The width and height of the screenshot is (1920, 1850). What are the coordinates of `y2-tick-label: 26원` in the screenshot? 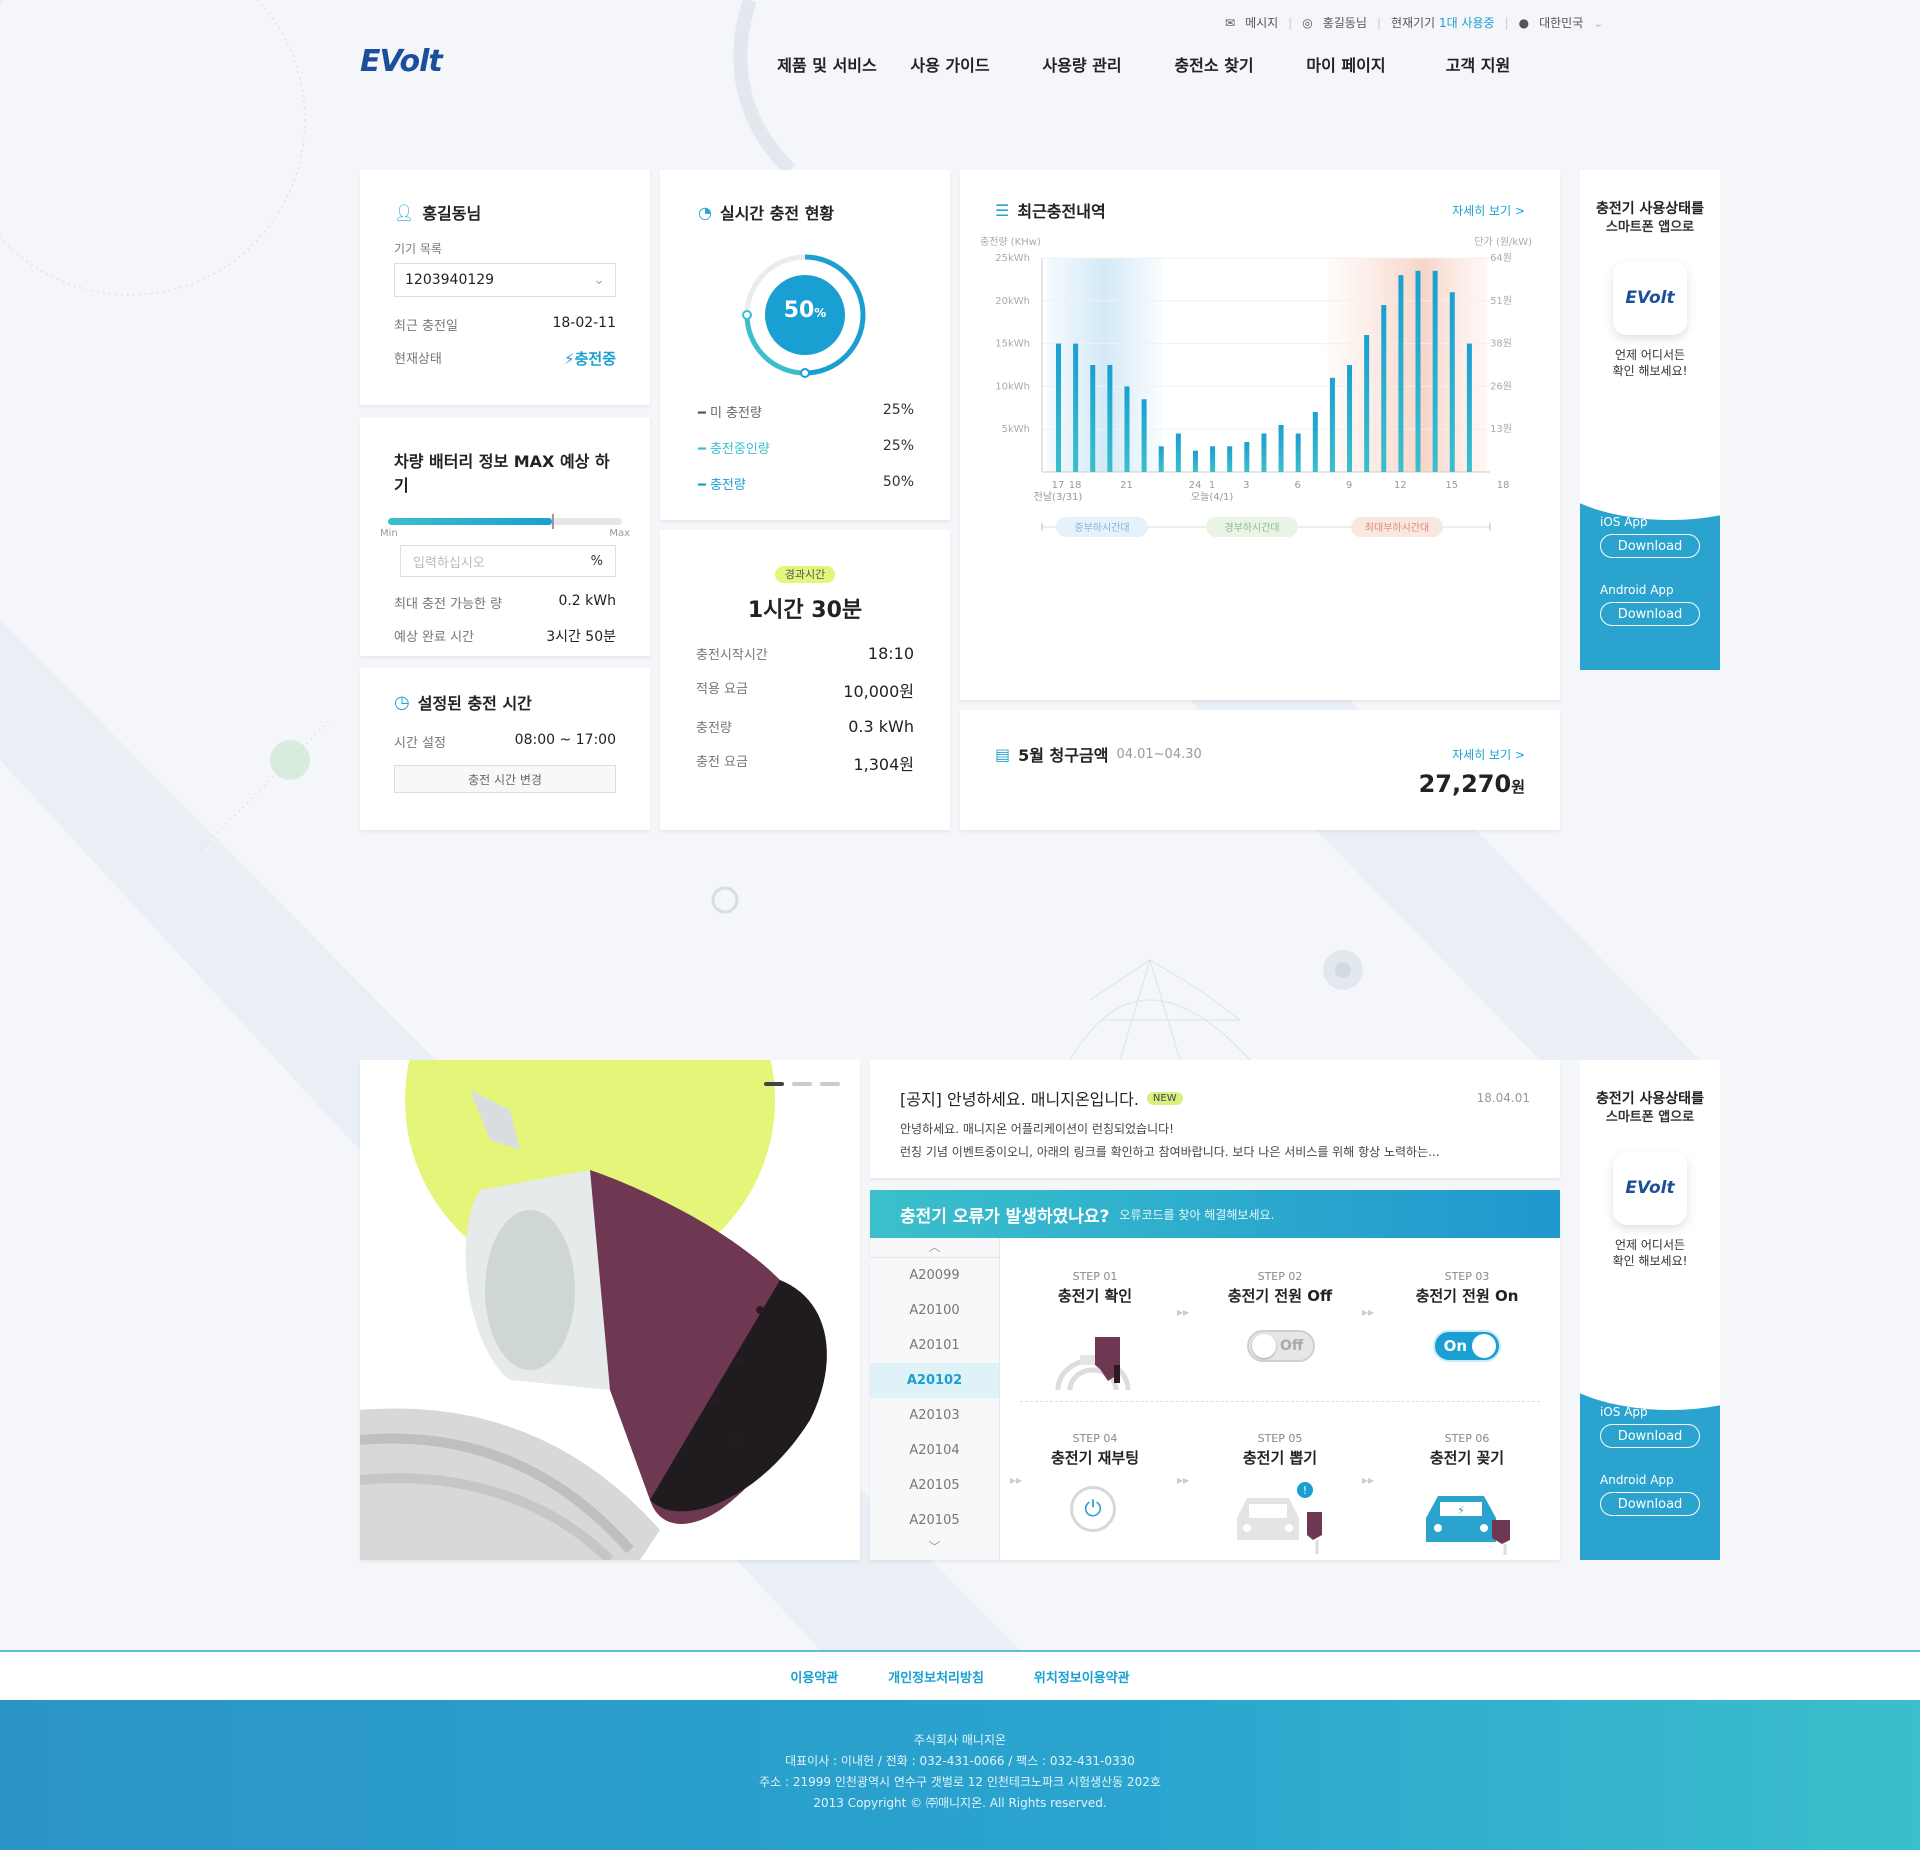 It's located at (1501, 386).